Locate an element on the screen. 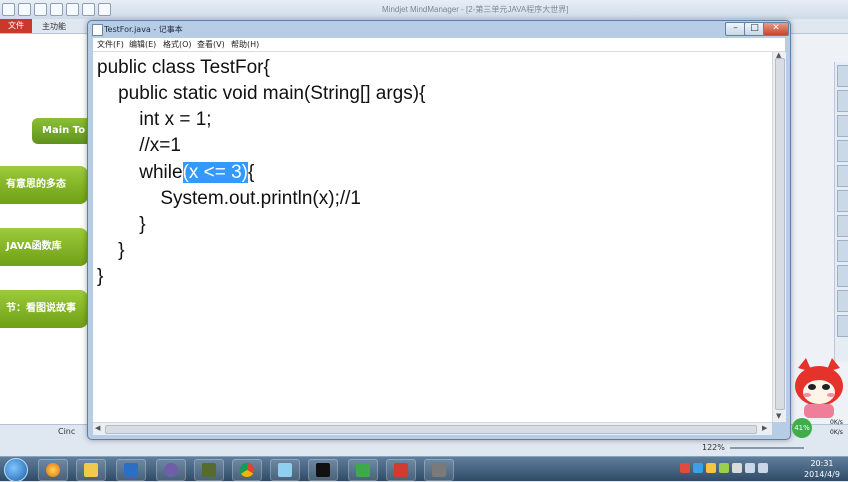 Image resolution: width=848 pixels, height=482 pixels. scroll-down-icon: ▼ is located at coordinates (778, 416).